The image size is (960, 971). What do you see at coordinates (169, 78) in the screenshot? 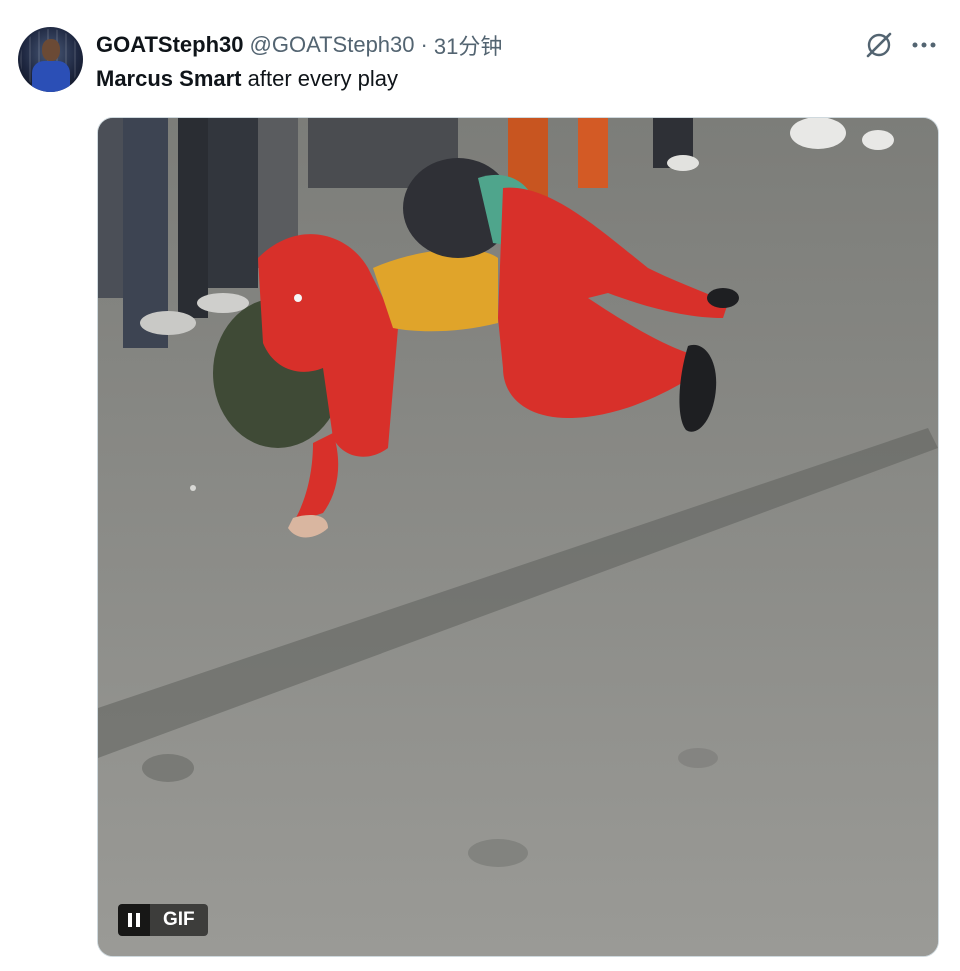
I see `tweet-text-mention: Marcus Smart` at bounding box center [169, 78].